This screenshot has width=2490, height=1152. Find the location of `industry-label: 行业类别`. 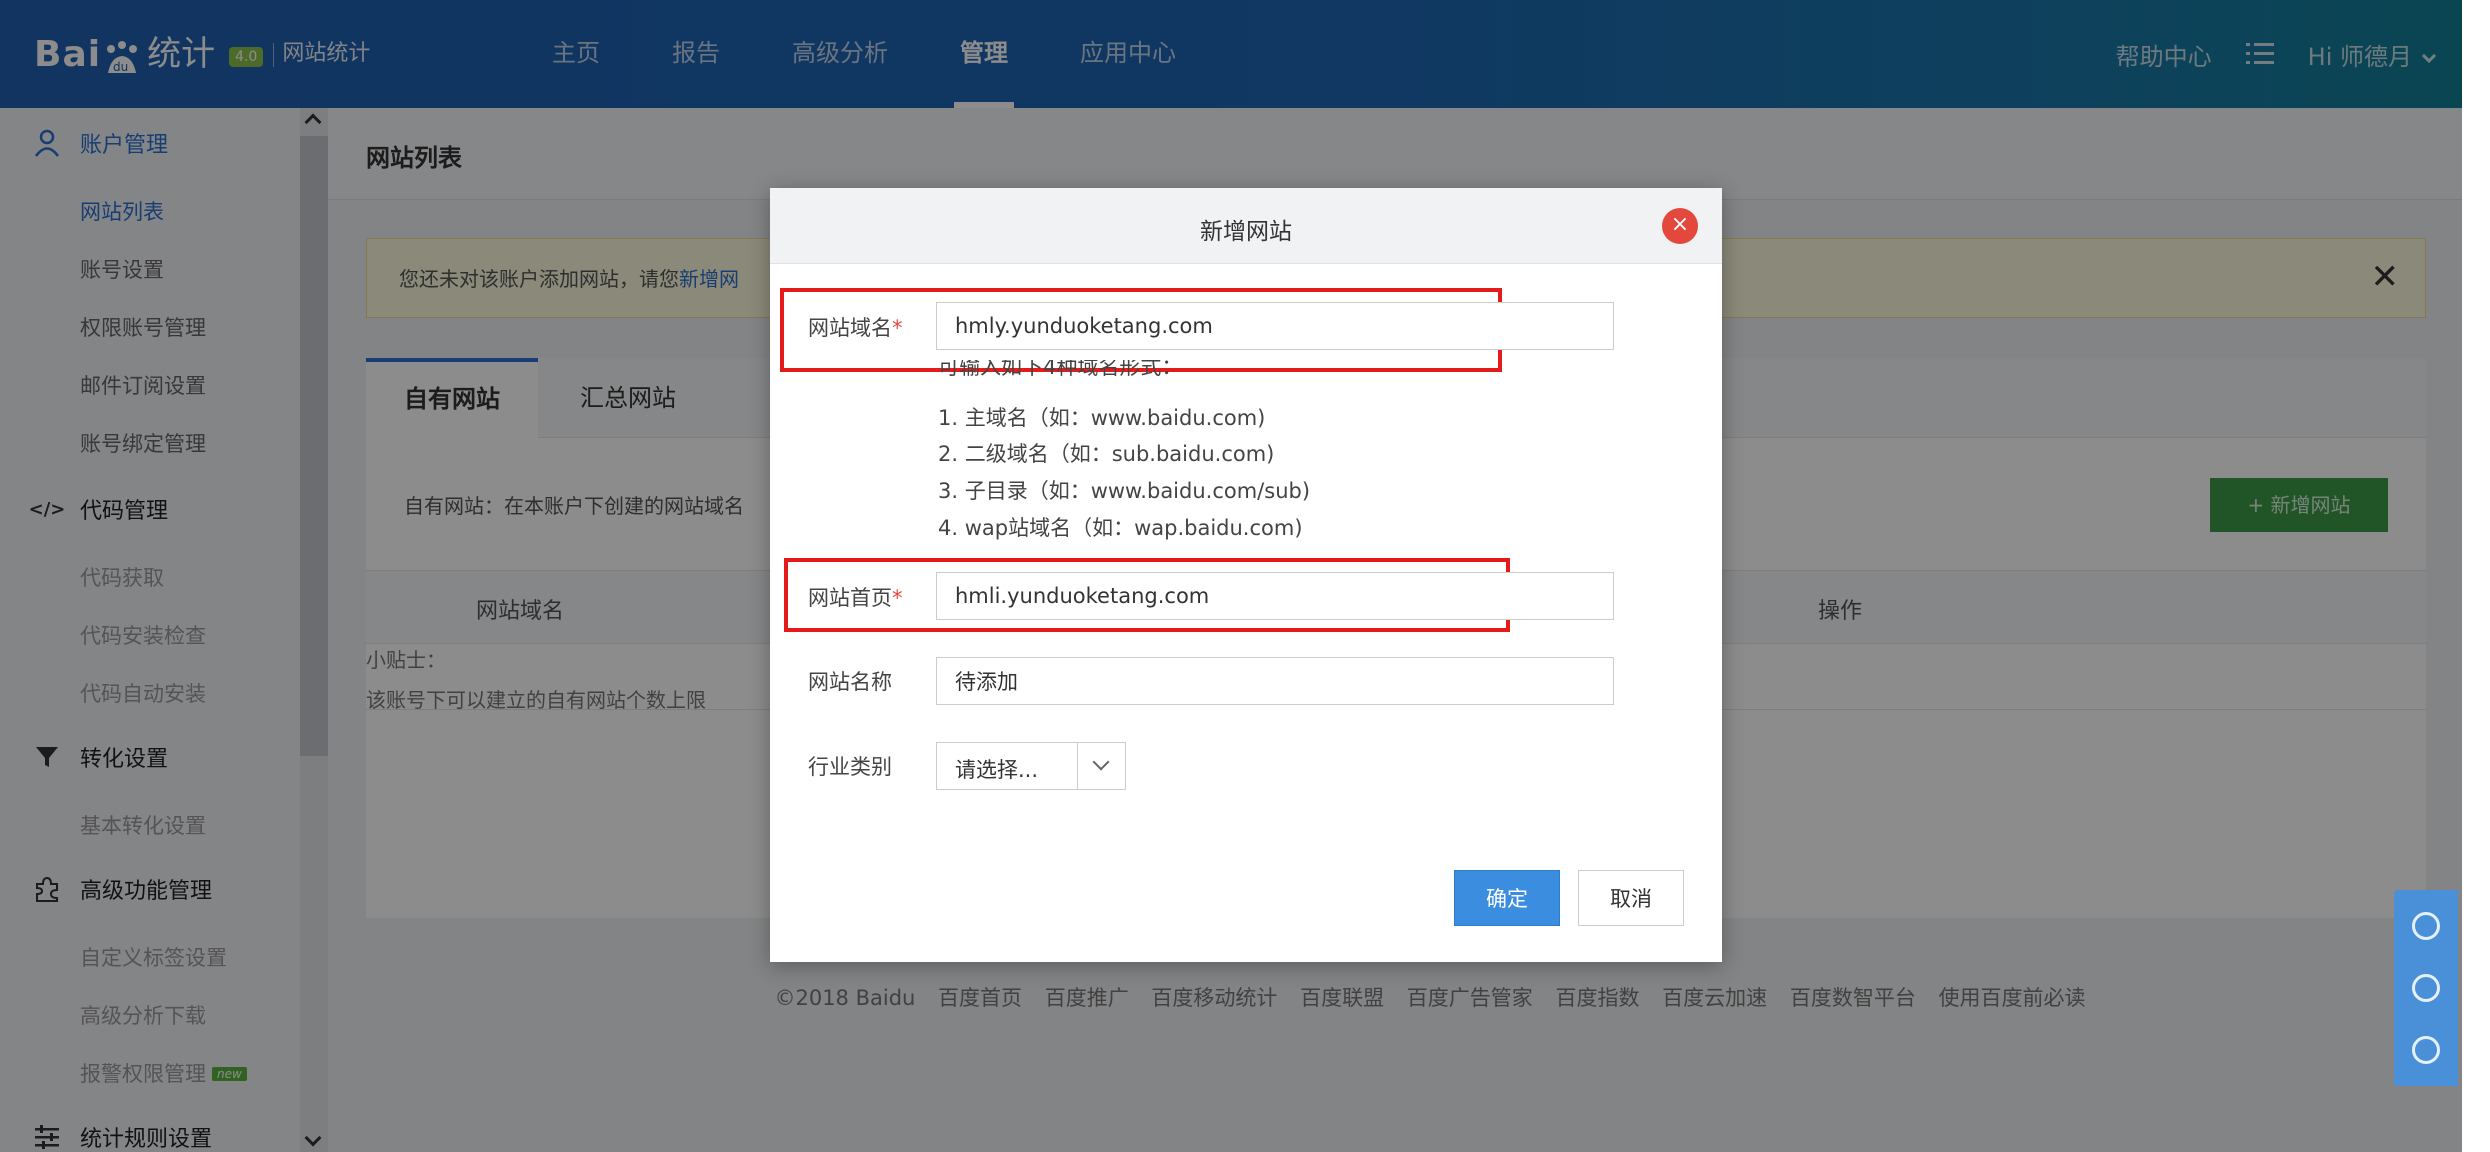

industry-label: 行业类别 is located at coordinates (850, 767).